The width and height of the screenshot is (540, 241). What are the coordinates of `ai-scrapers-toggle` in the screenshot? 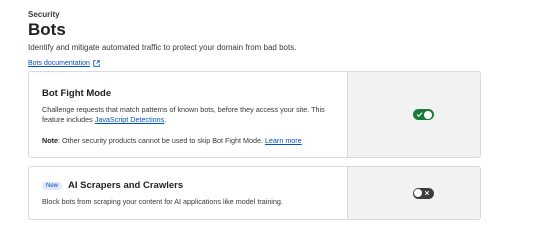 It's located at (423, 193).